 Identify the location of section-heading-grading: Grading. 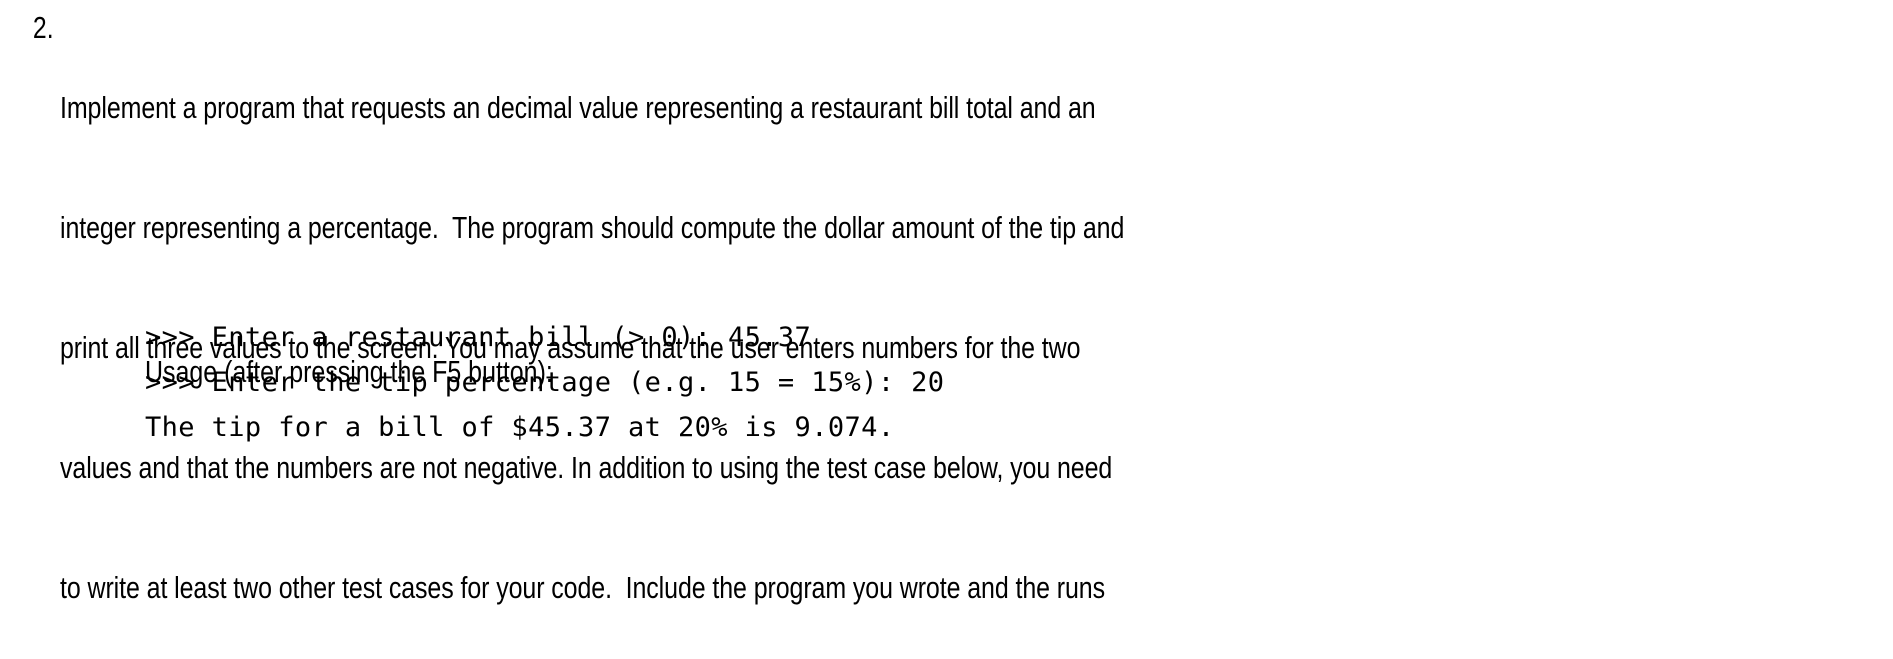
(80, 629).